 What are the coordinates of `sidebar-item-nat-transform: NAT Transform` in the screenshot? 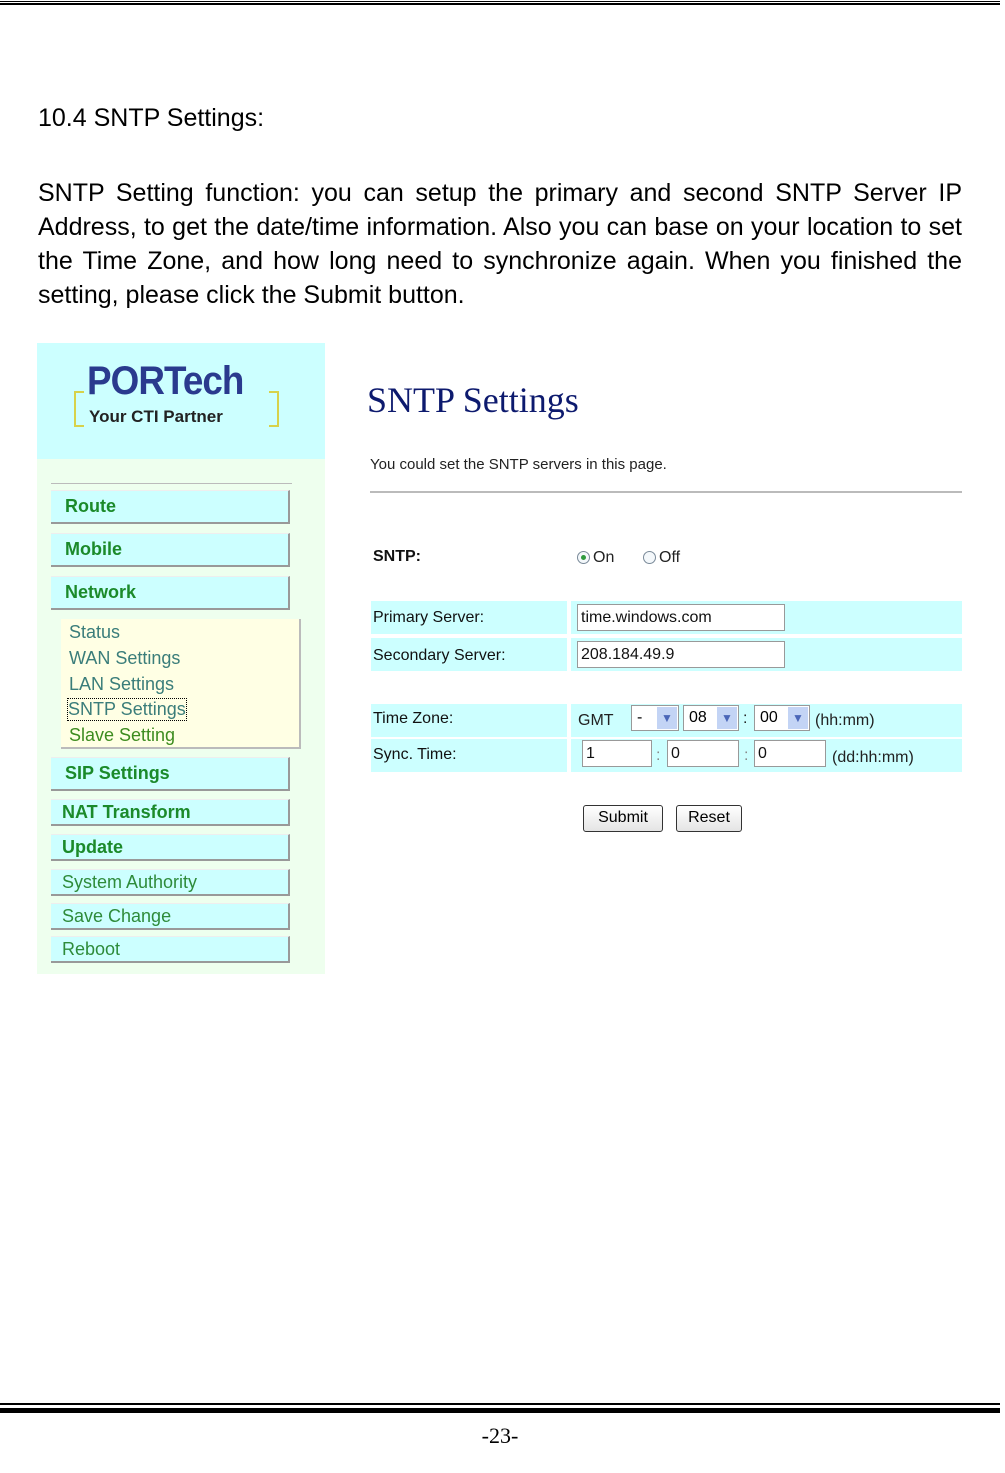 It's located at (170, 812).